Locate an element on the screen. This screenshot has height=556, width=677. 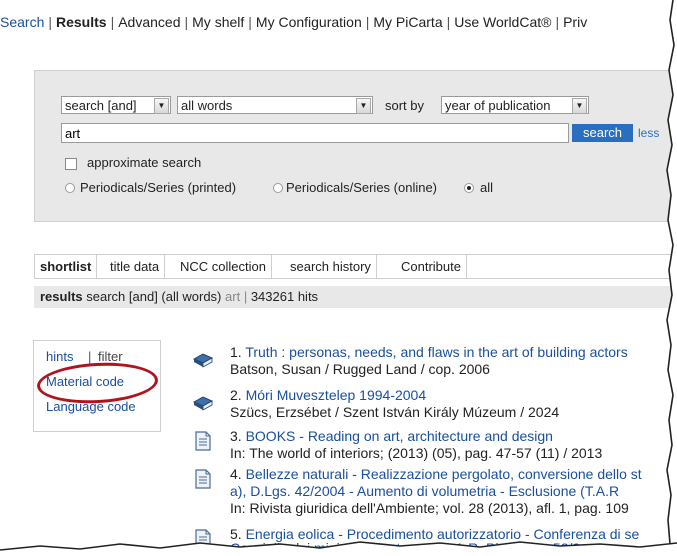
sort-value: year of publication is located at coordinates (498, 105).